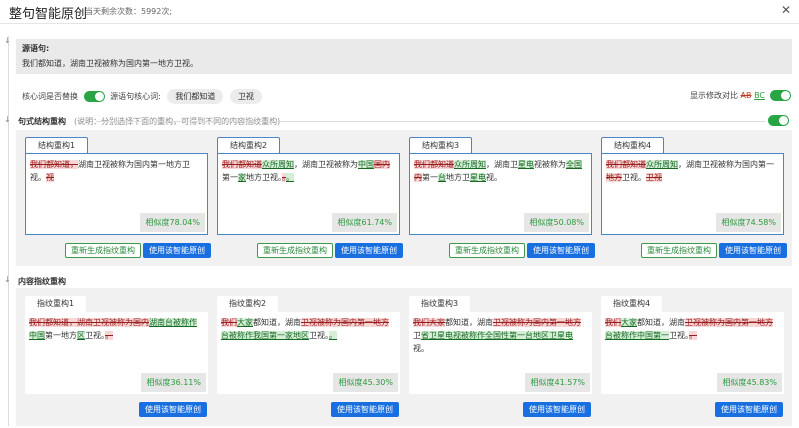 Image resolution: width=799 pixels, height=428 pixels. I want to click on diff-label: 显示修改对比, so click(714, 95).